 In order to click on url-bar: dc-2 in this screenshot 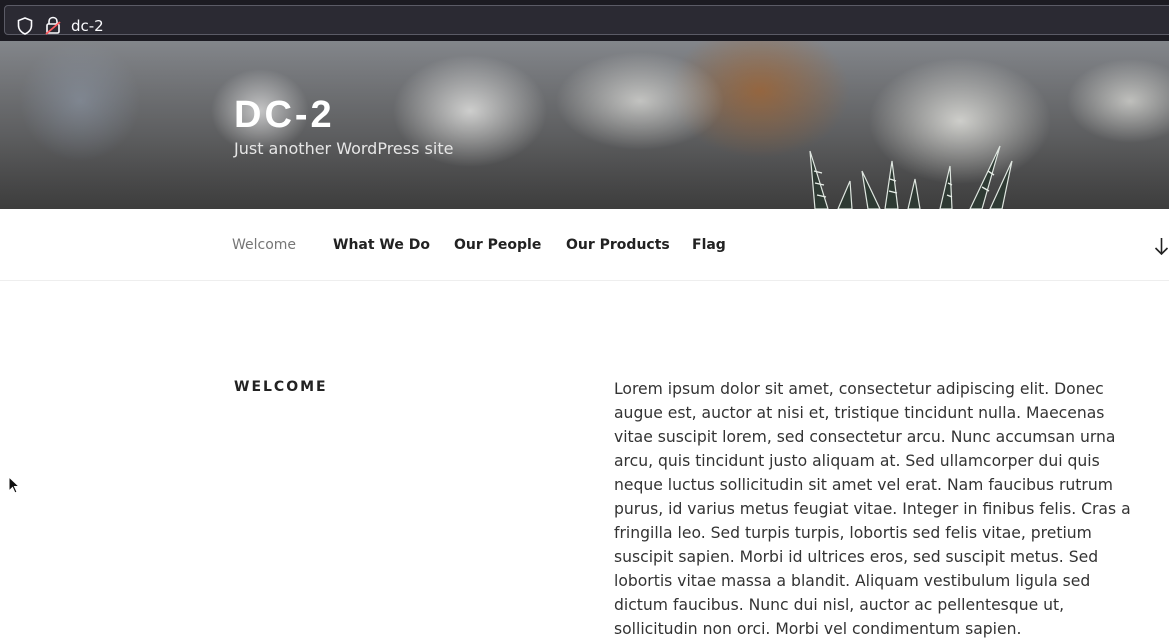, I will do `click(586, 20)`.